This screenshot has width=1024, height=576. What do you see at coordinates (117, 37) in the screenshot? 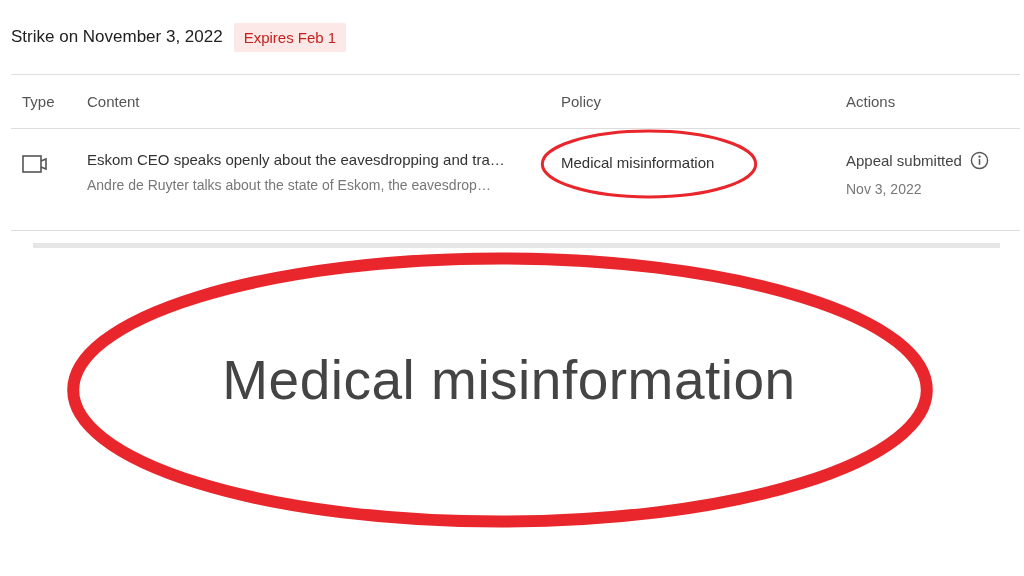
I see `strike-title: Strike on November 3, 2022` at bounding box center [117, 37].